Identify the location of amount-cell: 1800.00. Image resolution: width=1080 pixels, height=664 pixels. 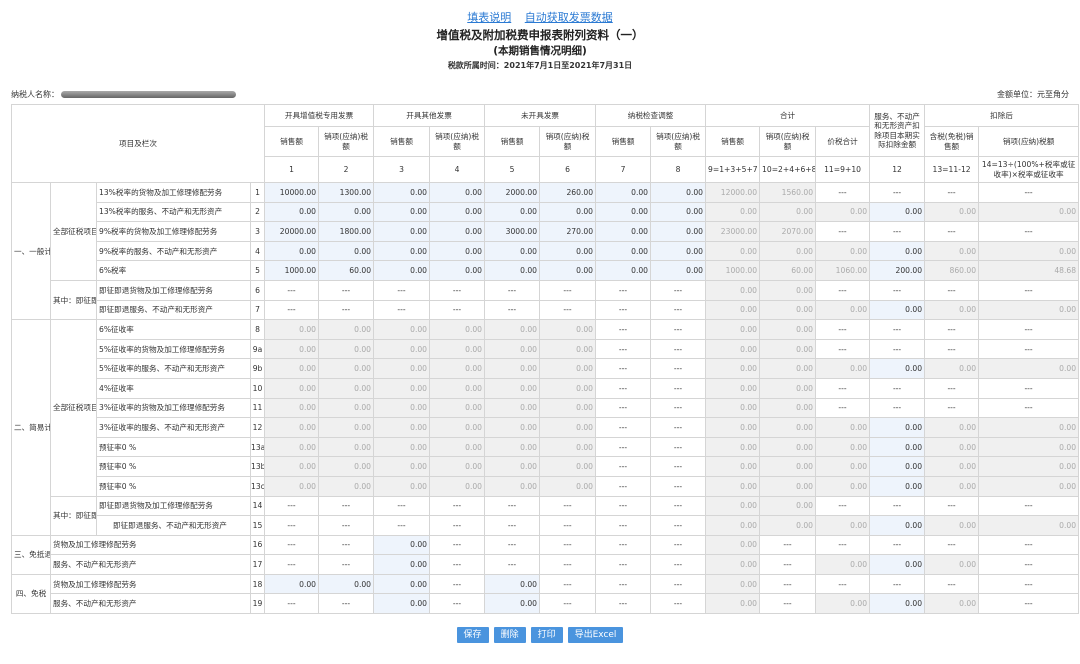
(346, 231).